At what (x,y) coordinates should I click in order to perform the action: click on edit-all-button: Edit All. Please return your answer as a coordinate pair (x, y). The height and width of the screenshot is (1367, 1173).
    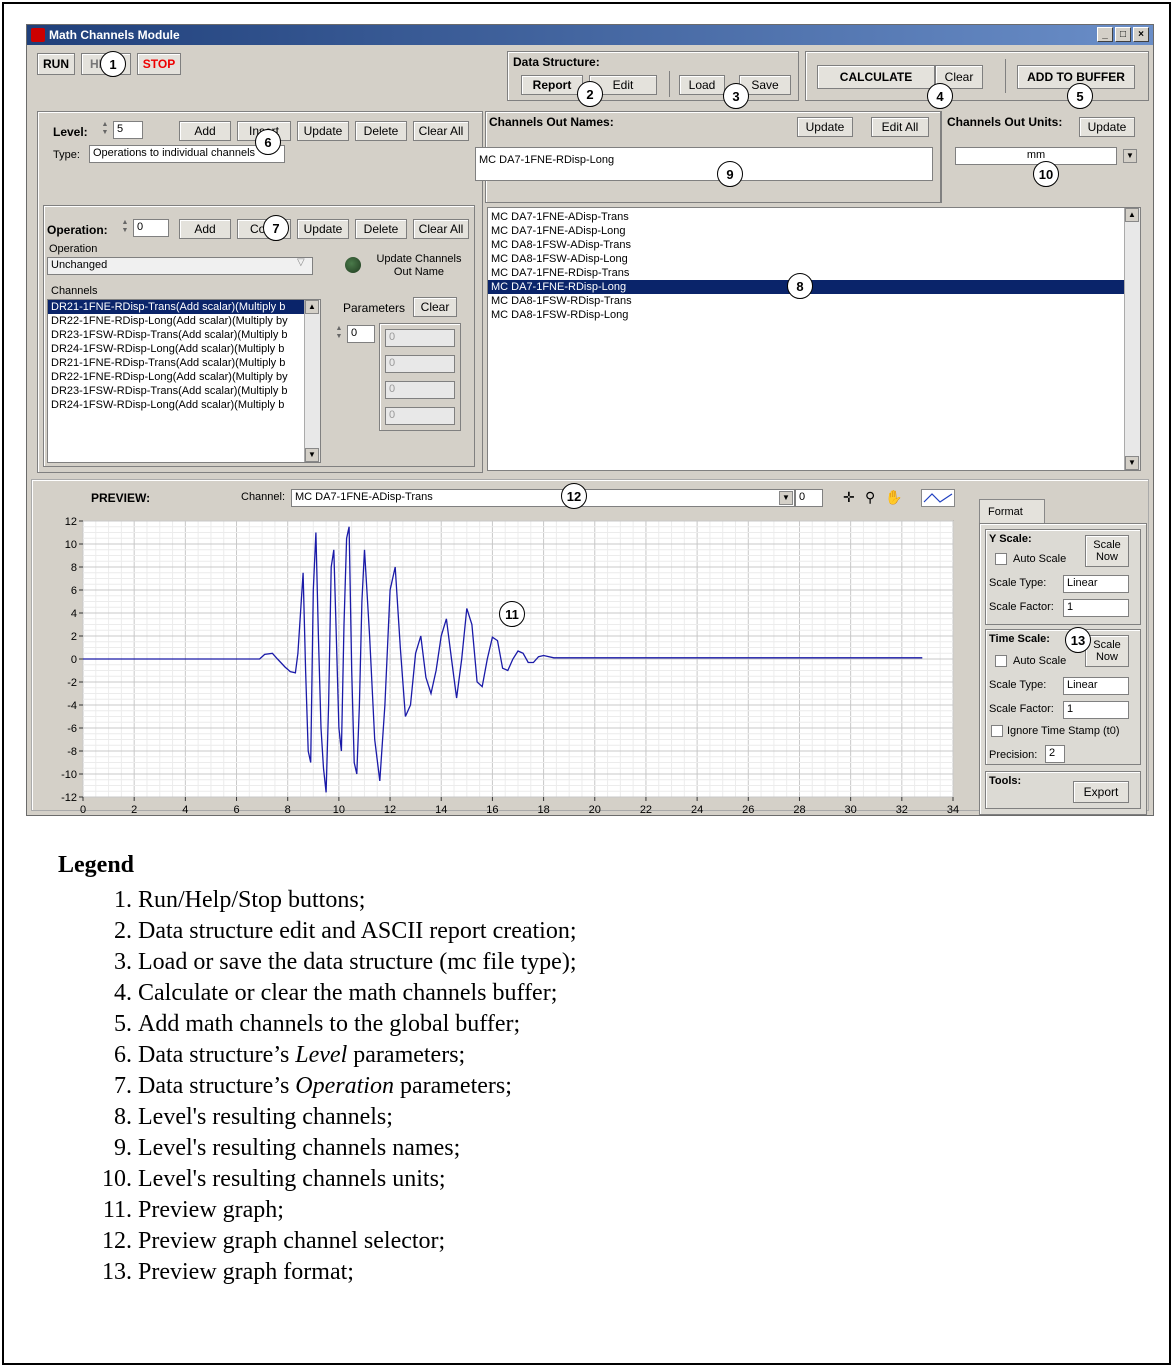
    Looking at the image, I should click on (900, 127).